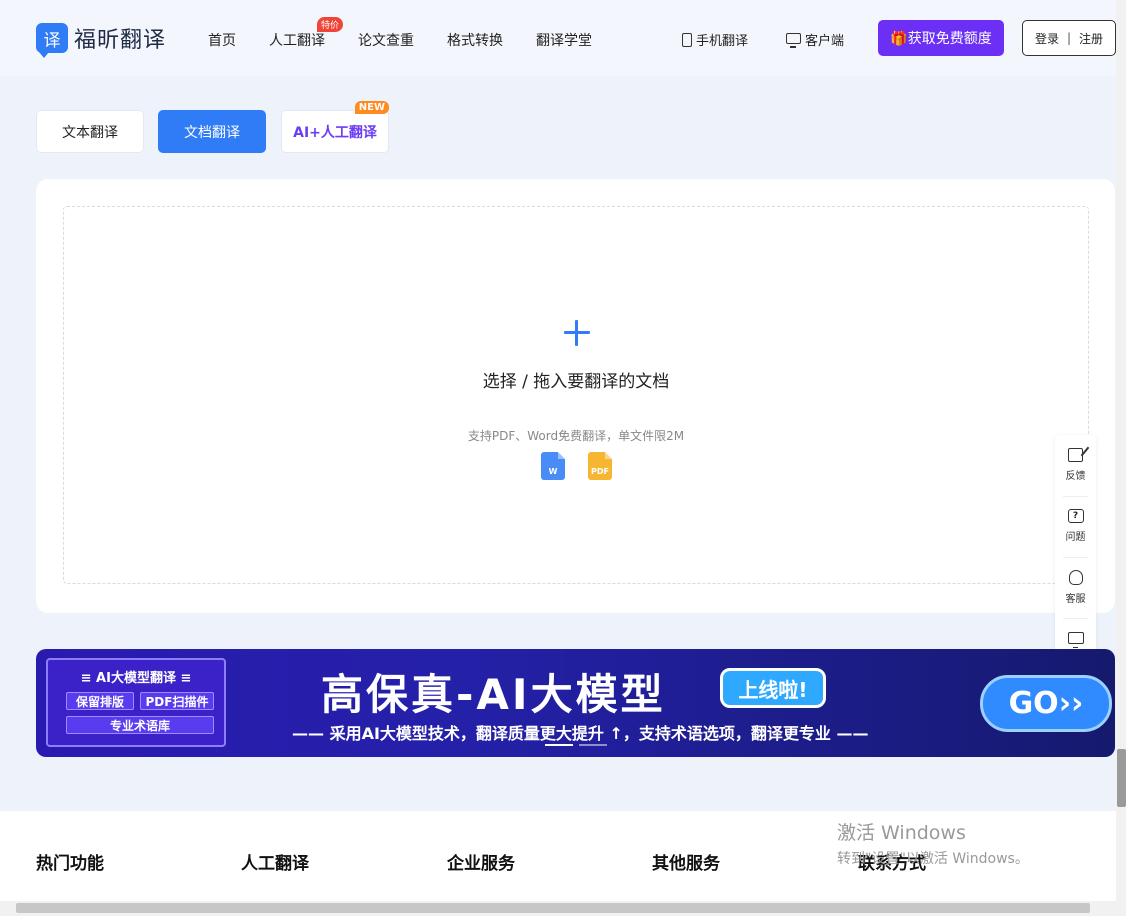 The image size is (1126, 916). I want to click on main-nav: 首页 人工翻译 特价 论文查重 格式转换 翻译学堂, so click(416, 33).